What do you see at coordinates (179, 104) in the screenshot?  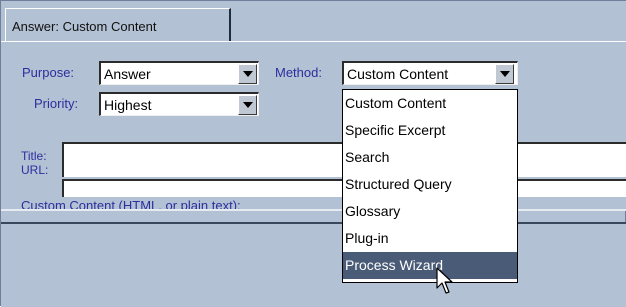 I see `priority-select: Highest` at bounding box center [179, 104].